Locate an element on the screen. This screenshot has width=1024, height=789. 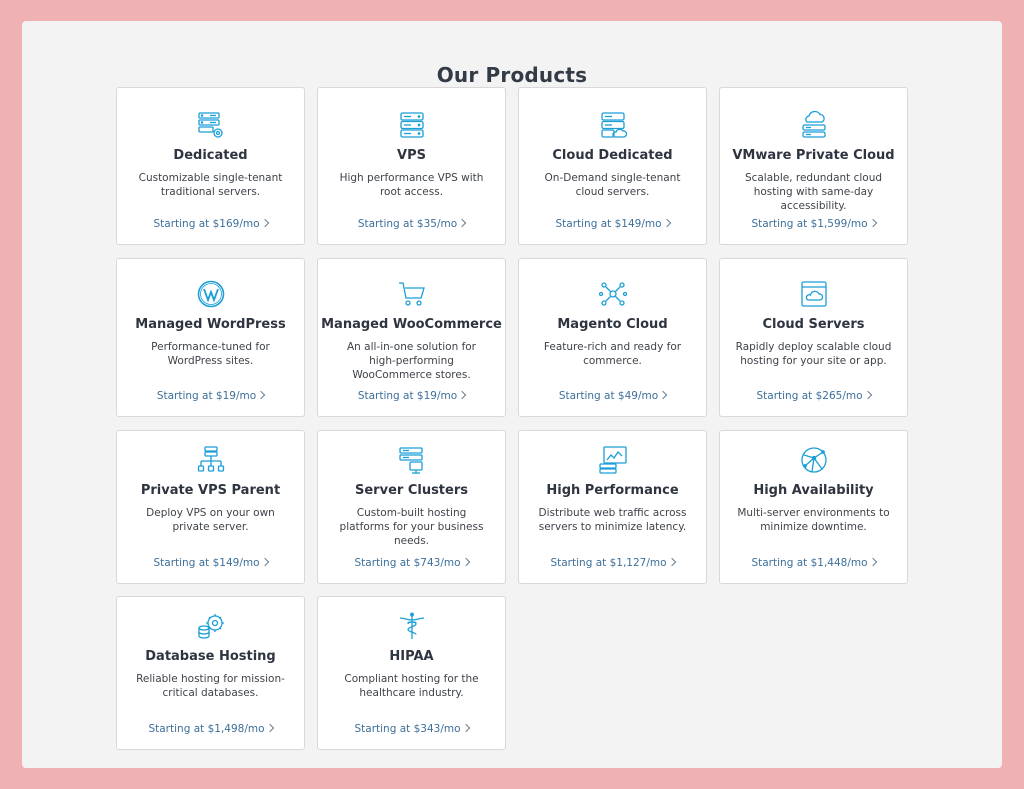
product-price-link: Starting at $1,498/mo is located at coordinates (210, 729).